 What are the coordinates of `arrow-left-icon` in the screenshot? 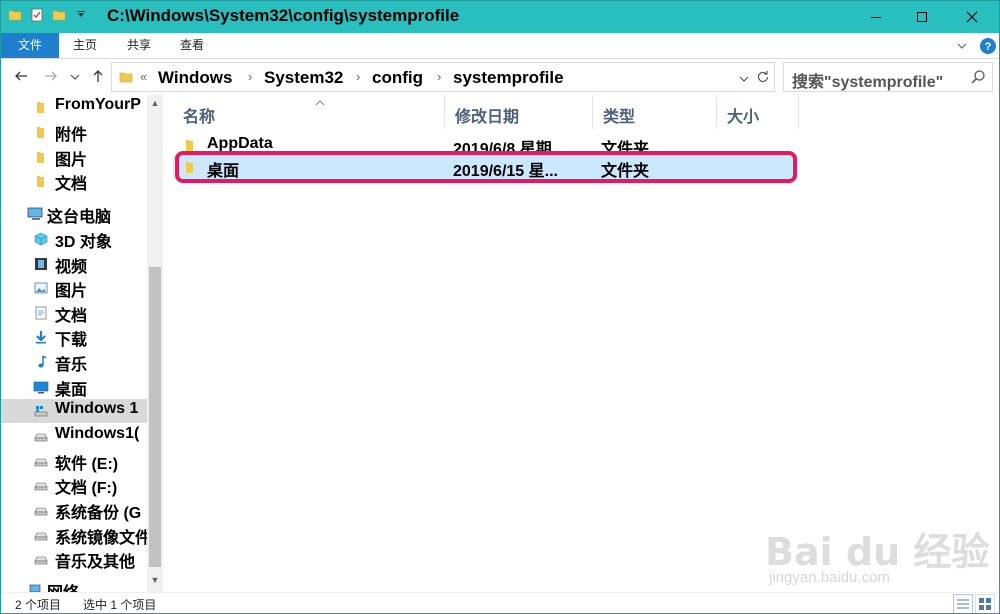 It's located at (21, 76).